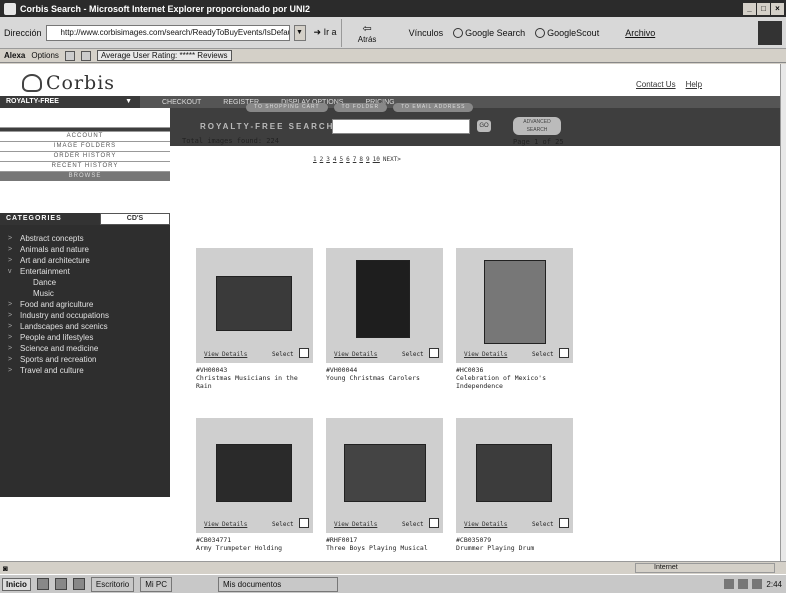 This screenshot has height=593, width=786. I want to click on help-link: Help, so click(694, 84).